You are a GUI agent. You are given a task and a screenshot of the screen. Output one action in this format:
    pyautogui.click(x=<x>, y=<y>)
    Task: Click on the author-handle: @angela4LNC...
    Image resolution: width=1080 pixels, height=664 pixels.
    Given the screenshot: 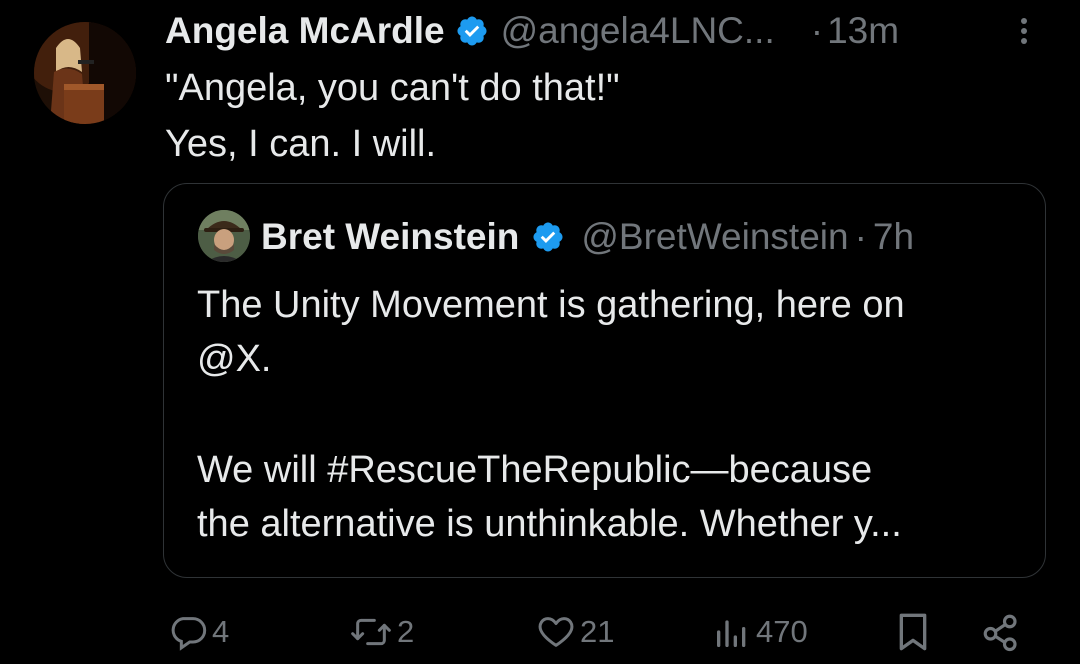 What is the action you would take?
    pyautogui.click(x=638, y=31)
    